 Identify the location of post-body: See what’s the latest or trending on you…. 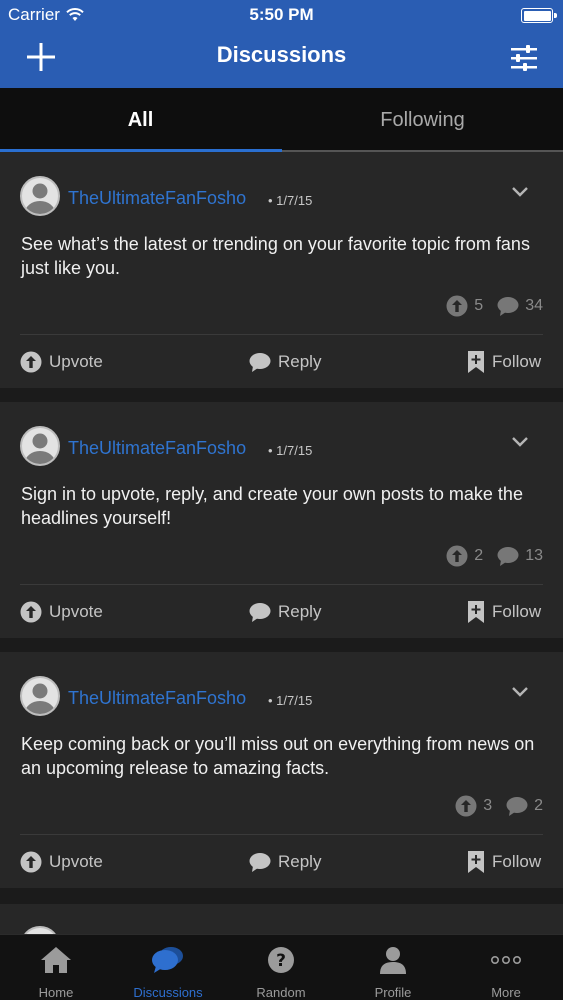
(286, 256).